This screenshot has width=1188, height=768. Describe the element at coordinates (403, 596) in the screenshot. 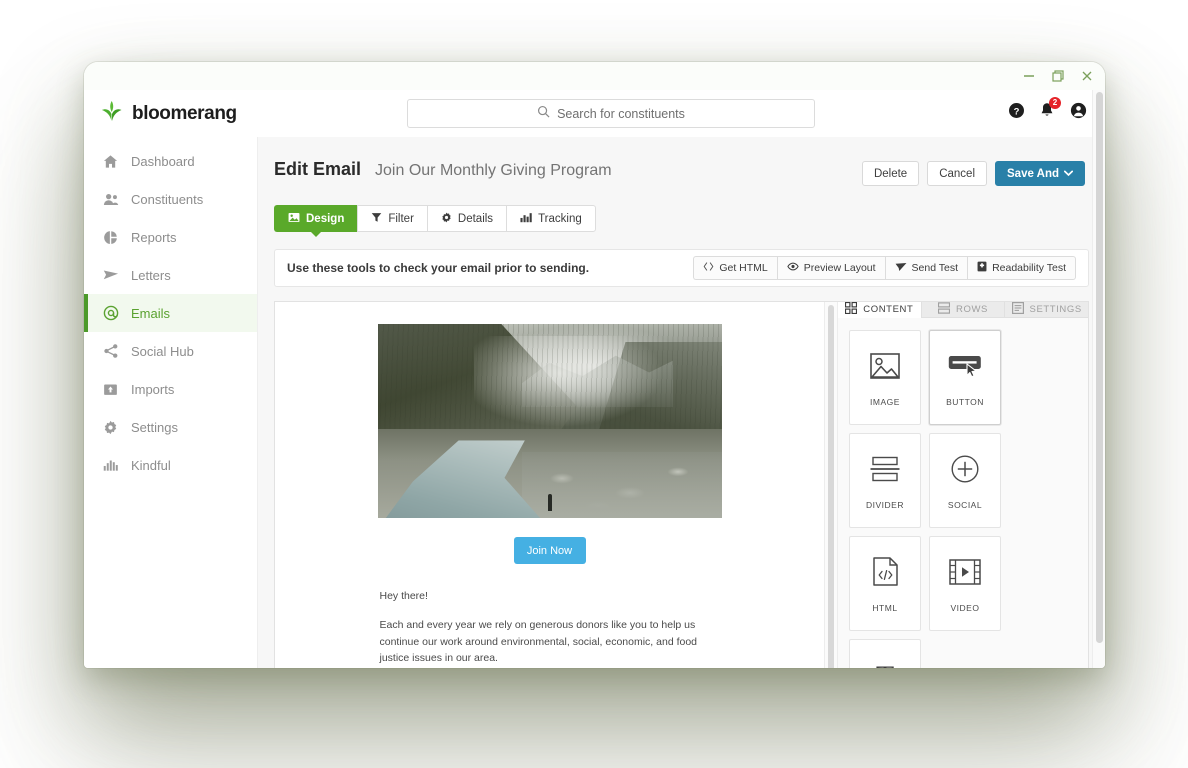

I see `email-paragraph: Hey there!` at that location.